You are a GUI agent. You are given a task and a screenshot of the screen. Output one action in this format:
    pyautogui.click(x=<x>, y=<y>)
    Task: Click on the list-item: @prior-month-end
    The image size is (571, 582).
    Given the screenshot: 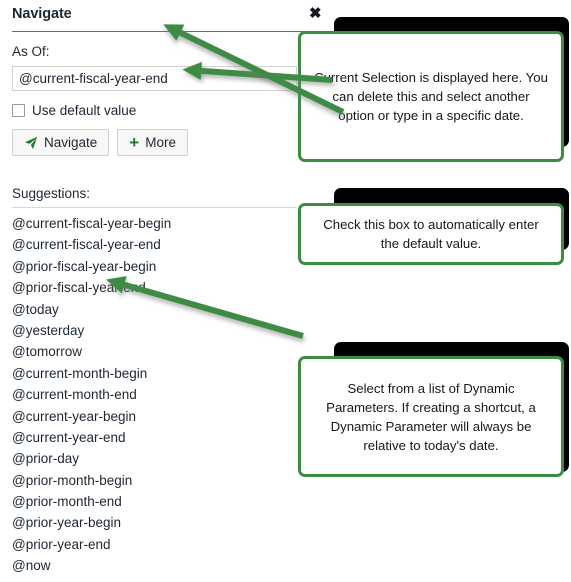 What is the action you would take?
    pyautogui.click(x=154, y=501)
    